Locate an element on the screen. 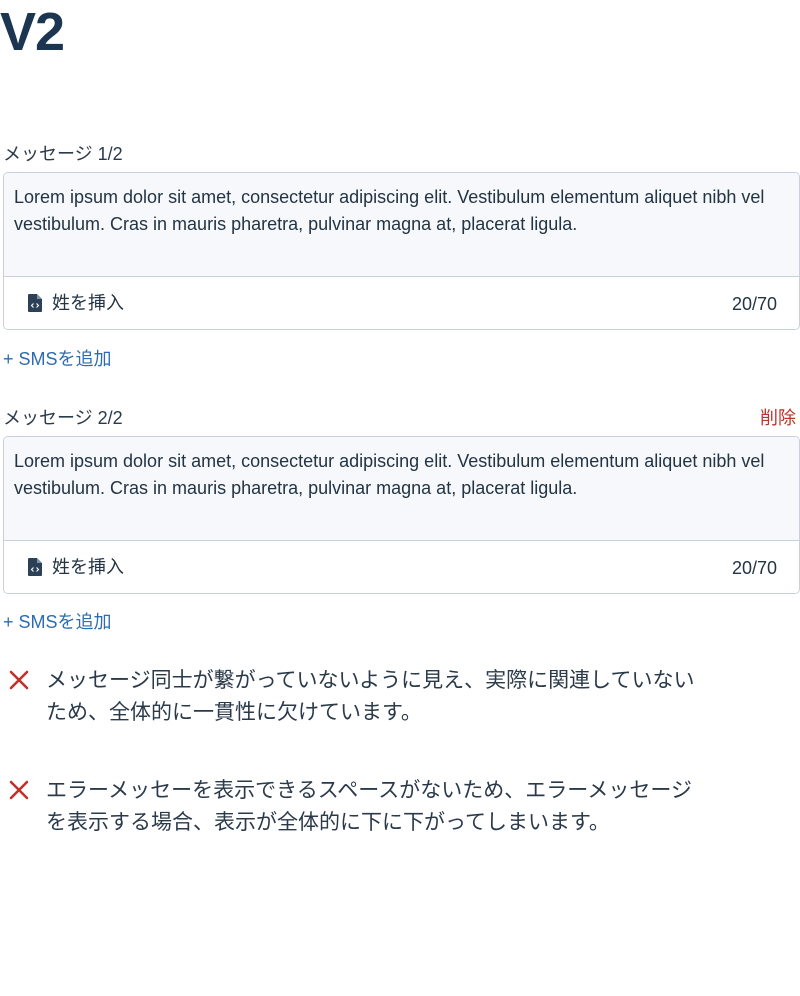  message-label: メッセージ 1/2 is located at coordinates (63, 154).